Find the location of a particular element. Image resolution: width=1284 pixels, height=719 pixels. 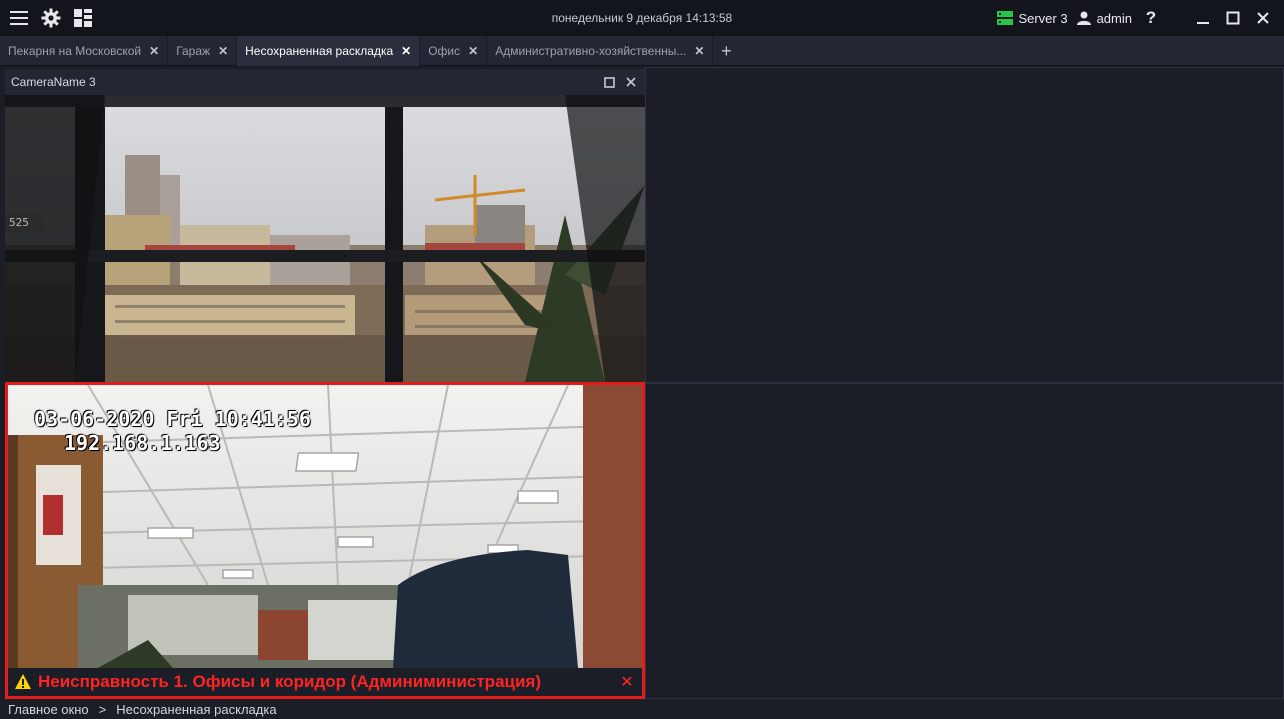

breadcrumb-root: Главное окно is located at coordinates (48, 709).